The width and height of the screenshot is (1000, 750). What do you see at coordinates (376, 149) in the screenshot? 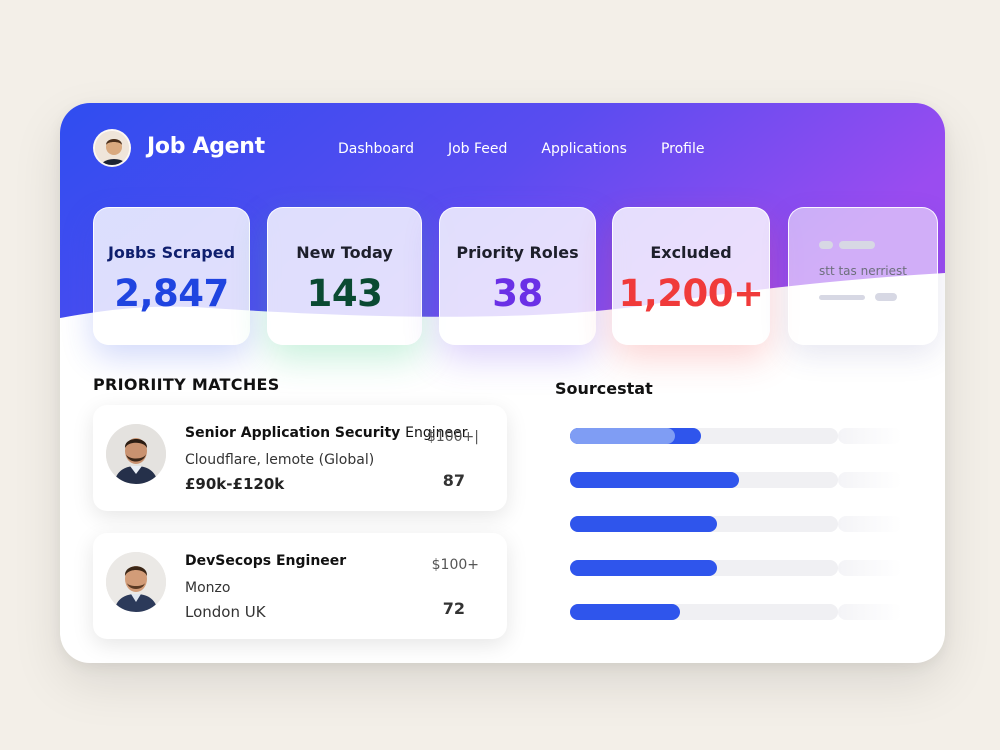
I see `nav-dashboard: Dashboard` at bounding box center [376, 149].